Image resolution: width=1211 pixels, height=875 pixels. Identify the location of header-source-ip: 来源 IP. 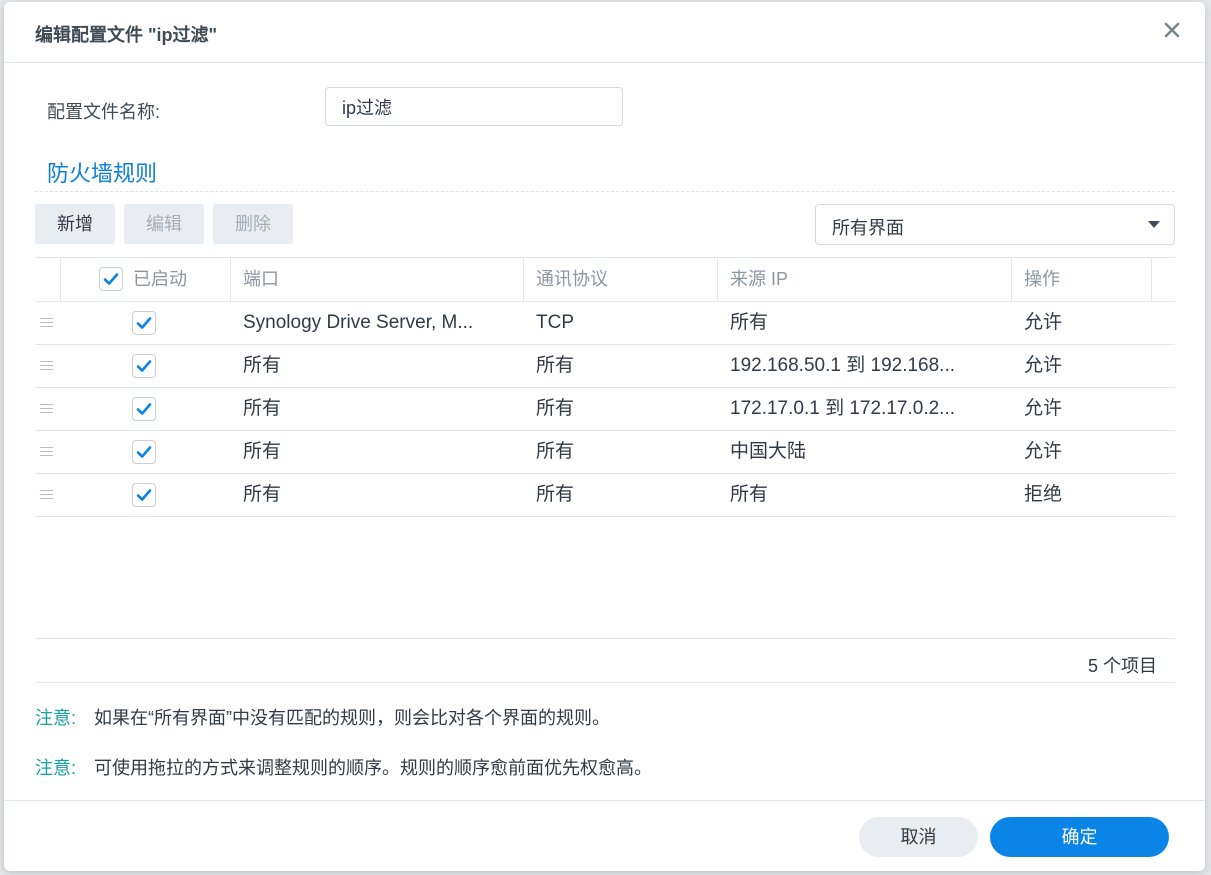
(865, 279).